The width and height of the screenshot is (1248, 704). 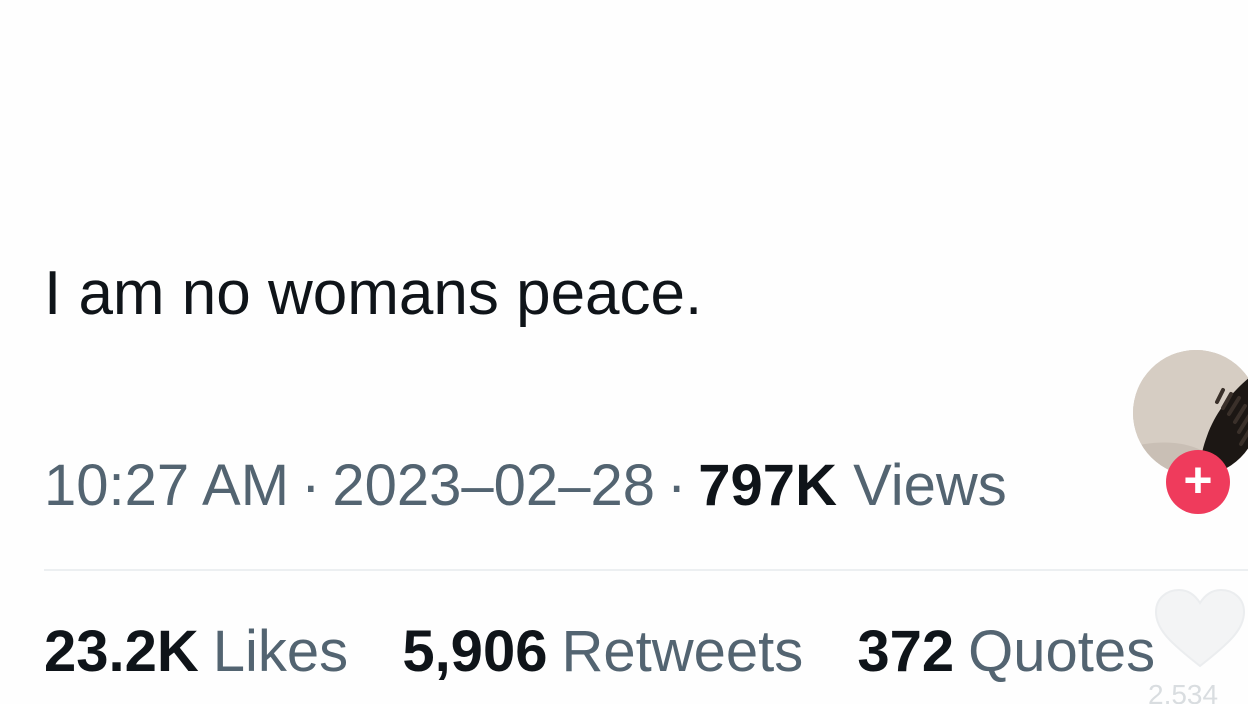 I want to click on heart-icon, so click(x=1200, y=628).